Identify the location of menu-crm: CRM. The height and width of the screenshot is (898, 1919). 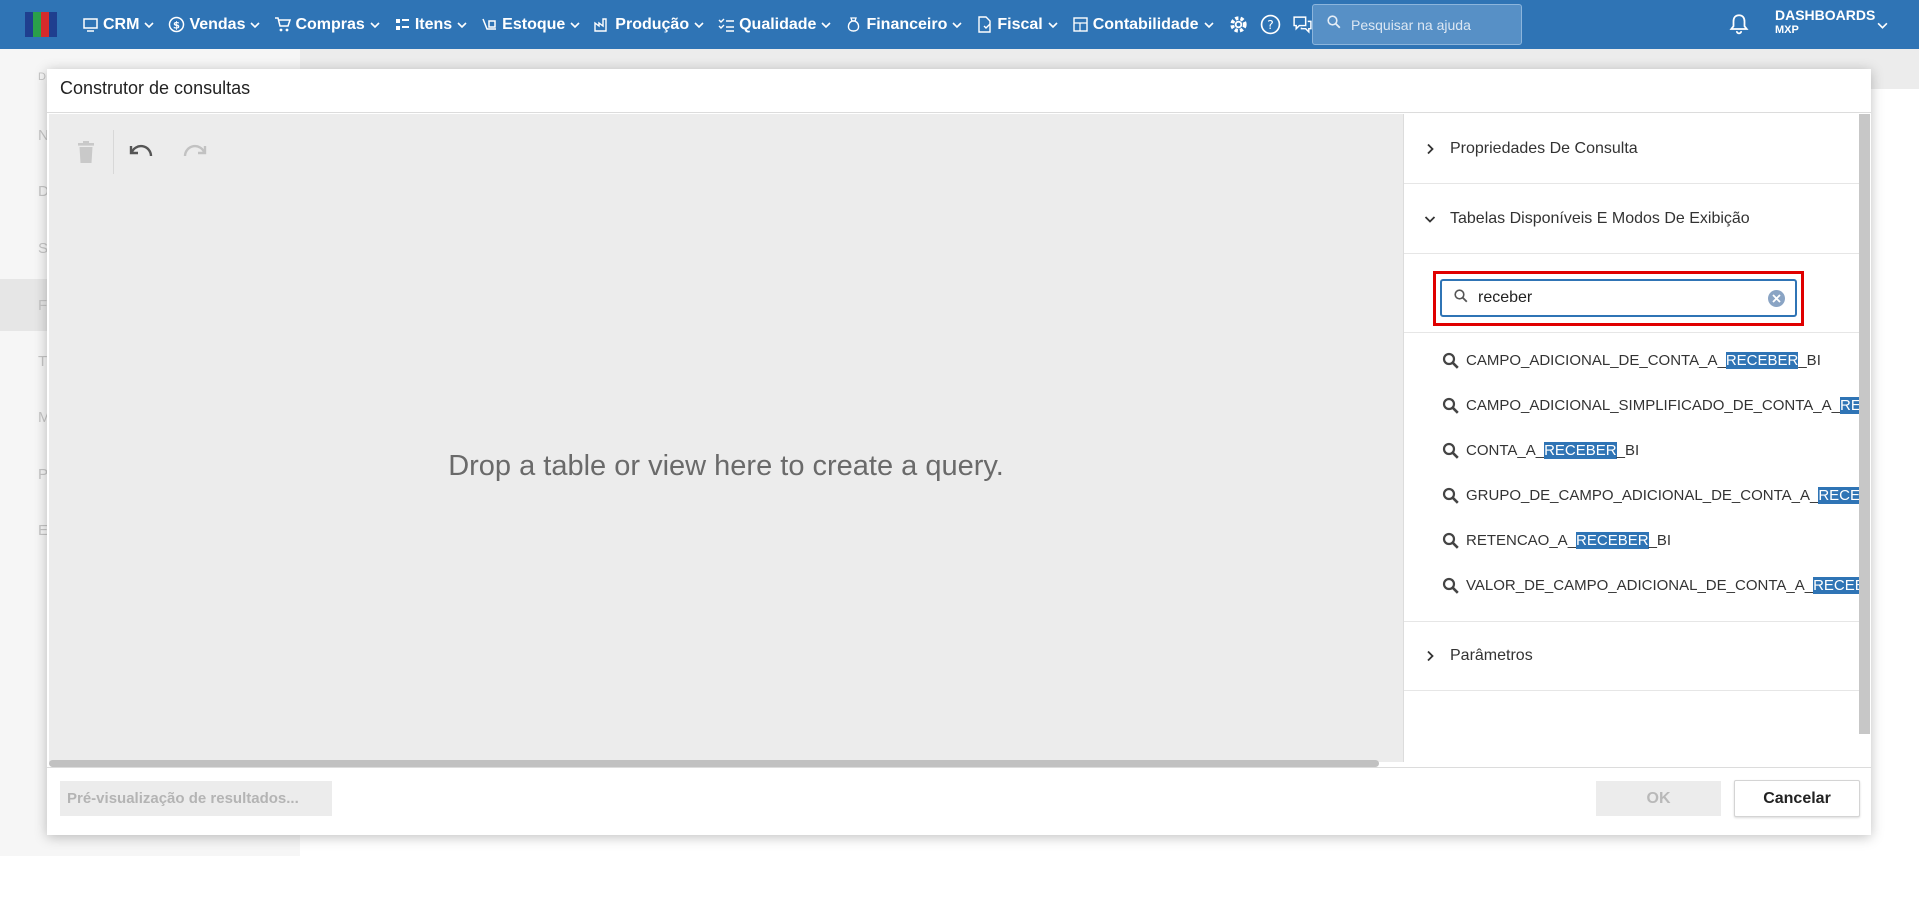
(118, 25).